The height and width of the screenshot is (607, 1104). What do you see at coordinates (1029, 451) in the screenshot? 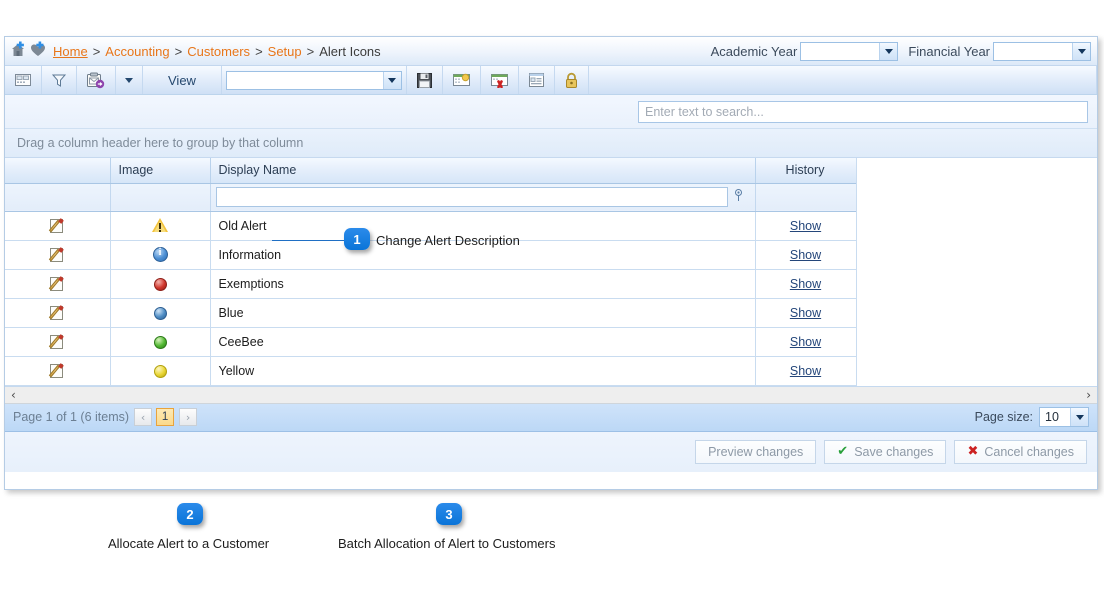
I see `cancel-changes-label: Cancel changes` at bounding box center [1029, 451].